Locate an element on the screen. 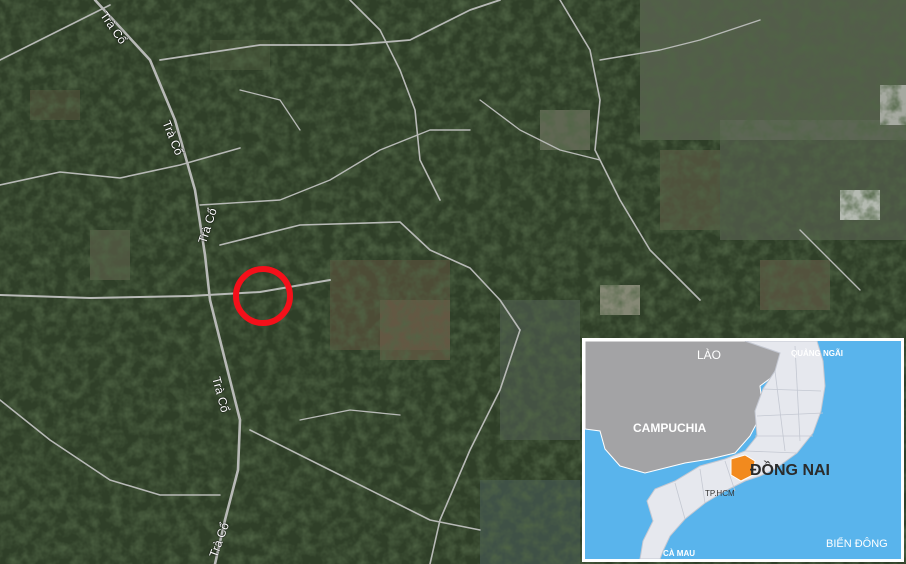 The width and height of the screenshot is (906, 564). inset-map-shapes is located at coordinates (705, 450).